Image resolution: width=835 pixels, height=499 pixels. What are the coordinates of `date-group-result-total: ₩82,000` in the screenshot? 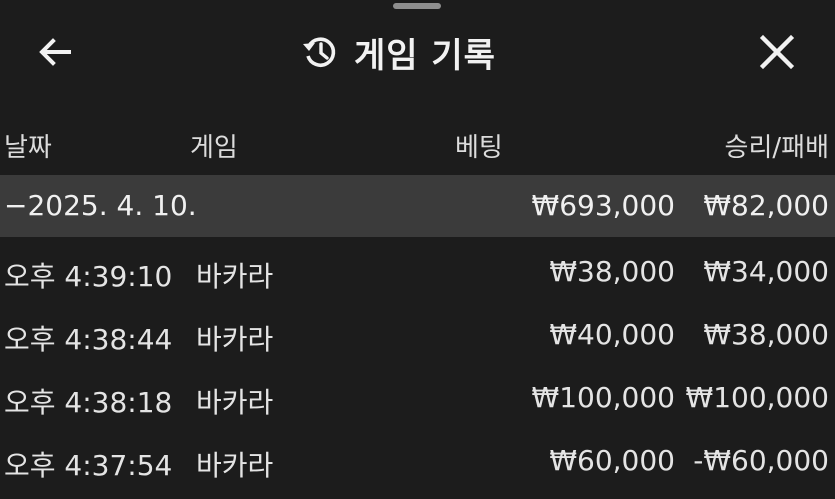 It's located at (766, 205).